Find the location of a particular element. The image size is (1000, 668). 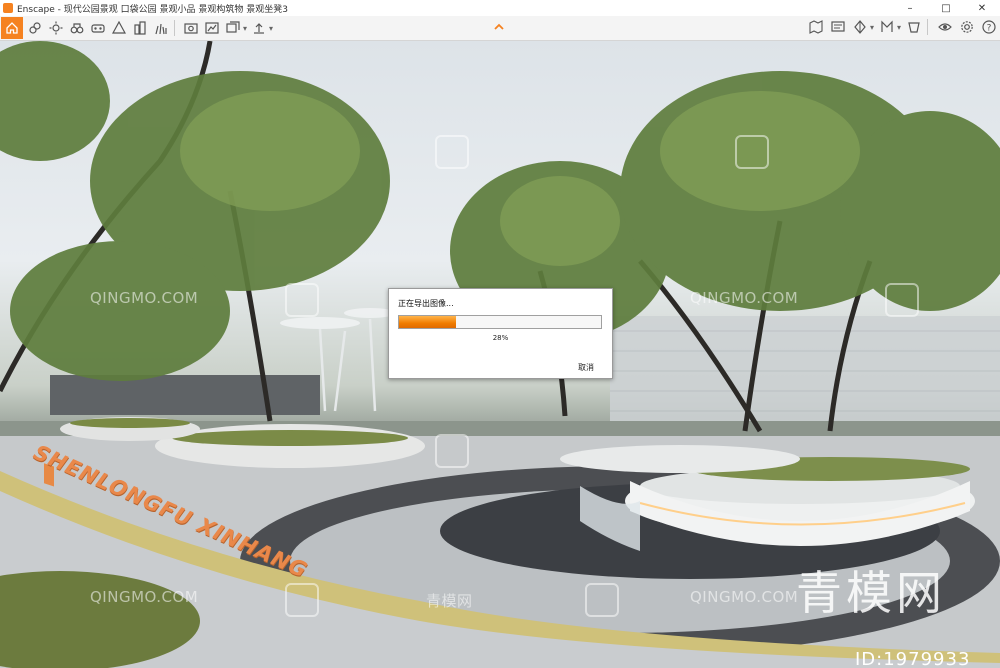

cancel-button: 取消 is located at coordinates (586, 367).